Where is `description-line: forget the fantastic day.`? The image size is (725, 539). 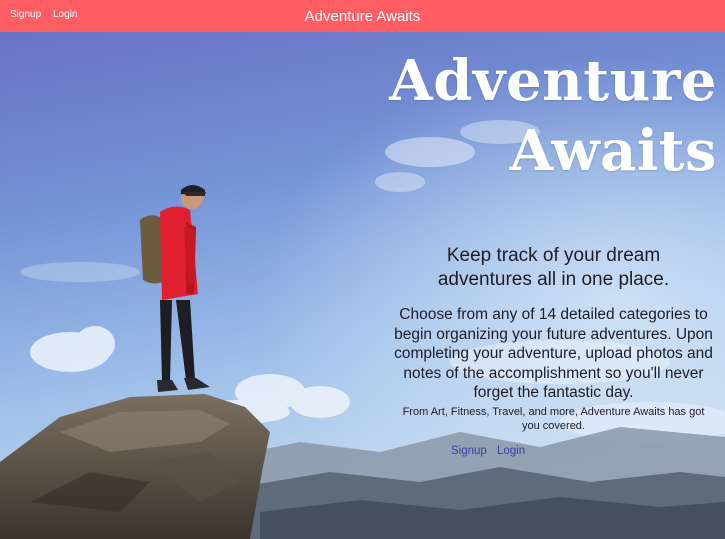 description-line: forget the fantastic day. is located at coordinates (553, 392).